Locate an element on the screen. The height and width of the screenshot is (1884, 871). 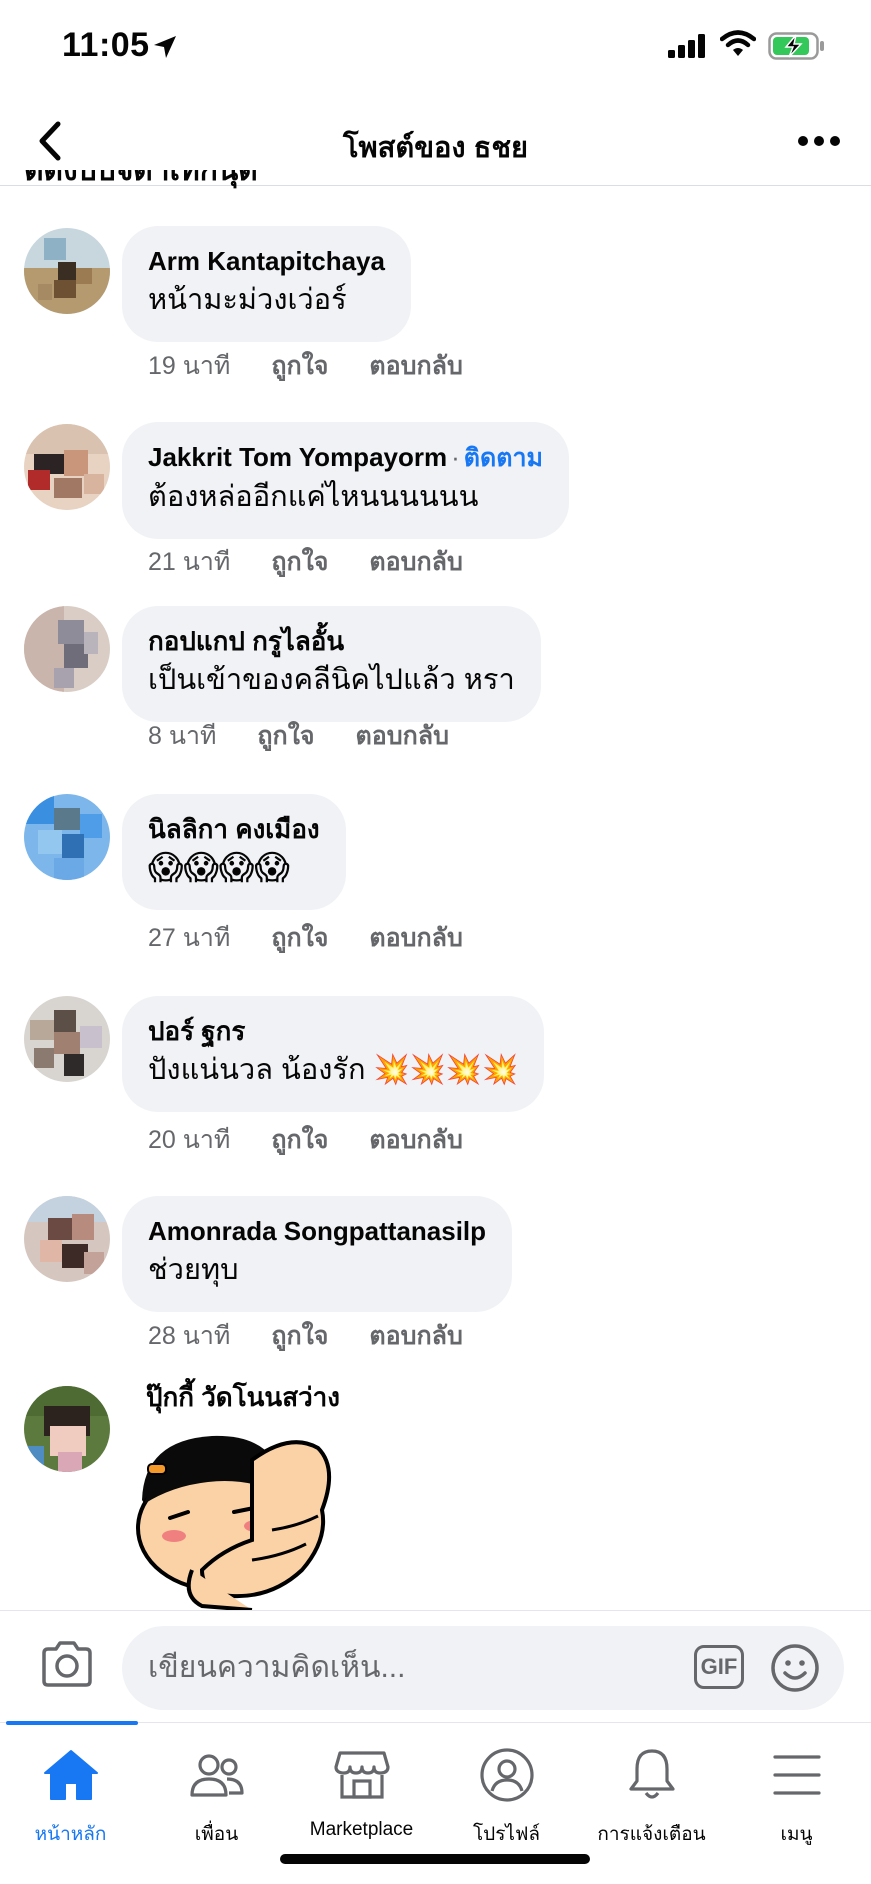
bell-icon is located at coordinates (651, 1774).